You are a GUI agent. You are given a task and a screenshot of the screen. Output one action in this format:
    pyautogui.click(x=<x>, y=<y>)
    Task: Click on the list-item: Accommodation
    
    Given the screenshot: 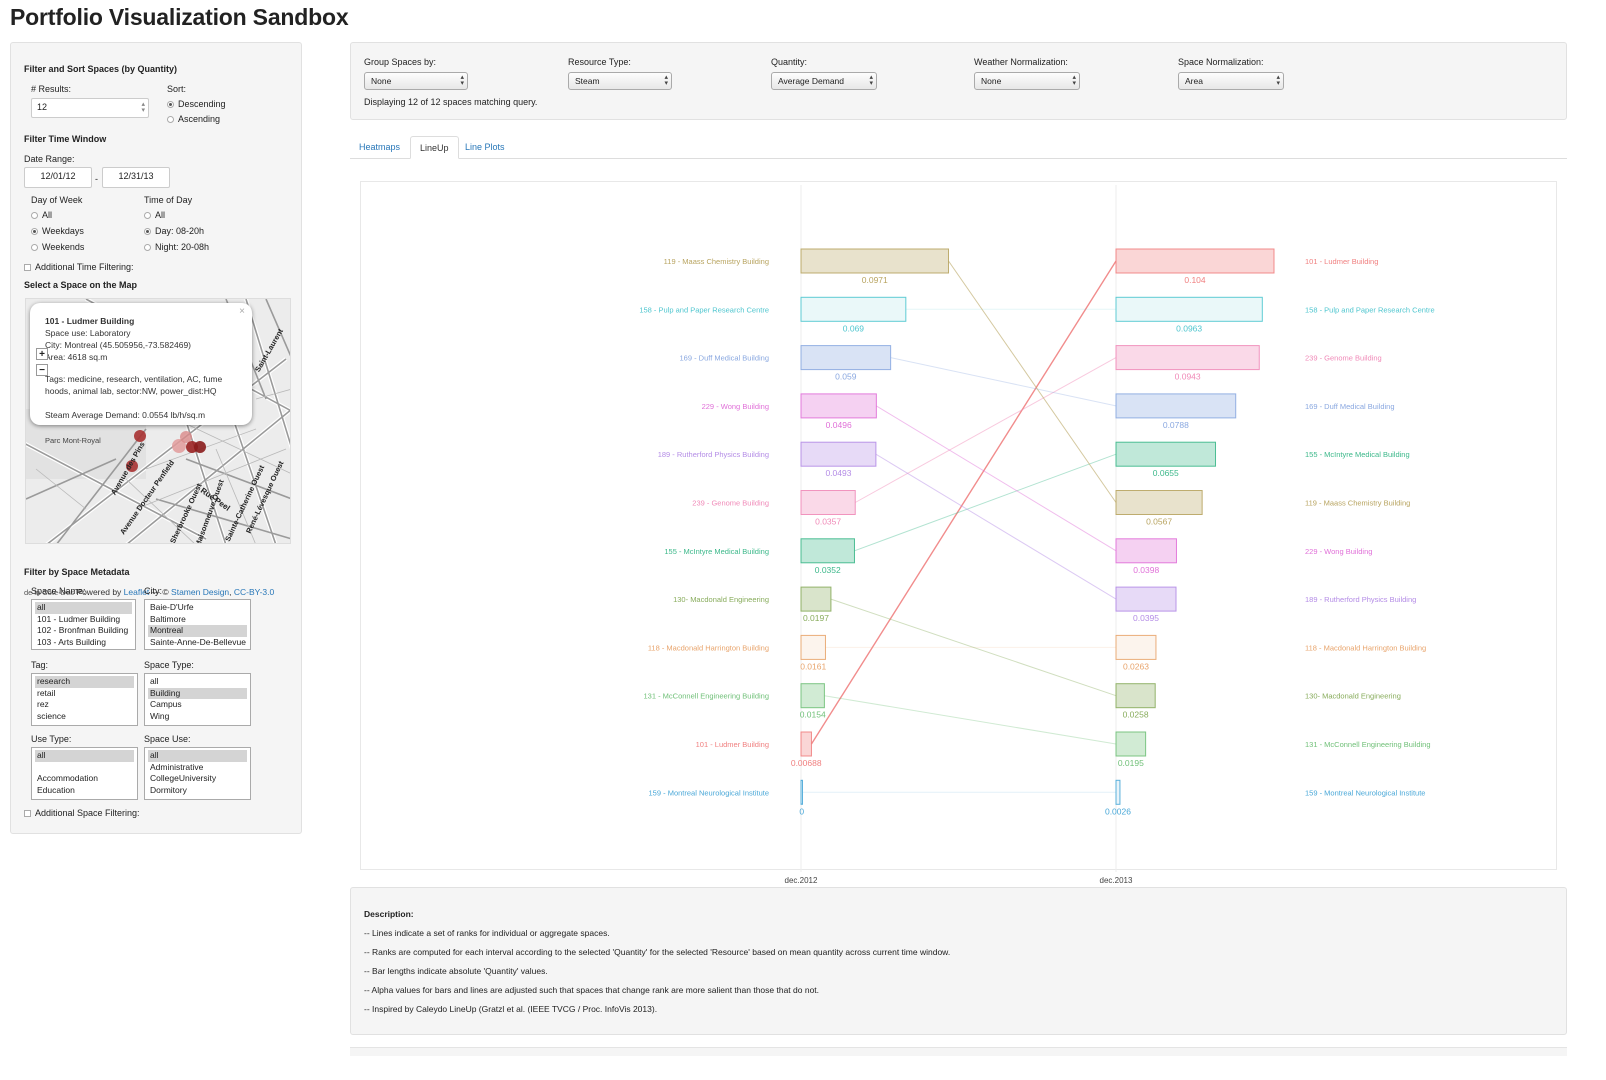 What is the action you would take?
    pyautogui.click(x=84, y=779)
    